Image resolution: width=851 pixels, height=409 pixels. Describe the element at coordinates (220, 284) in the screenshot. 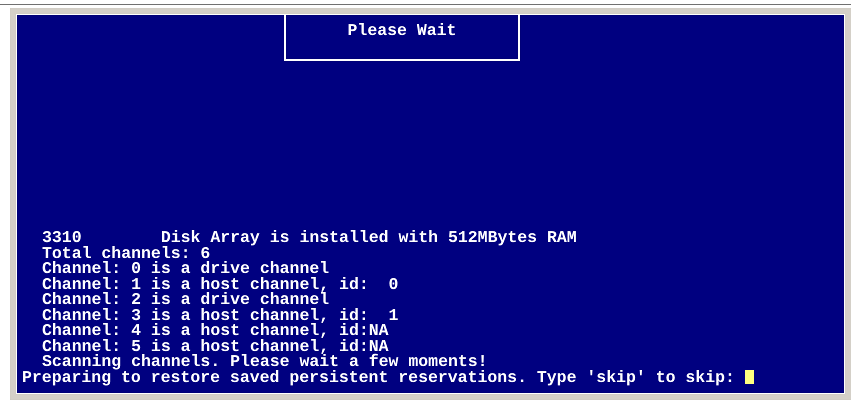

I see `console-line: Channel: 1 is a host channel, id: 0` at that location.